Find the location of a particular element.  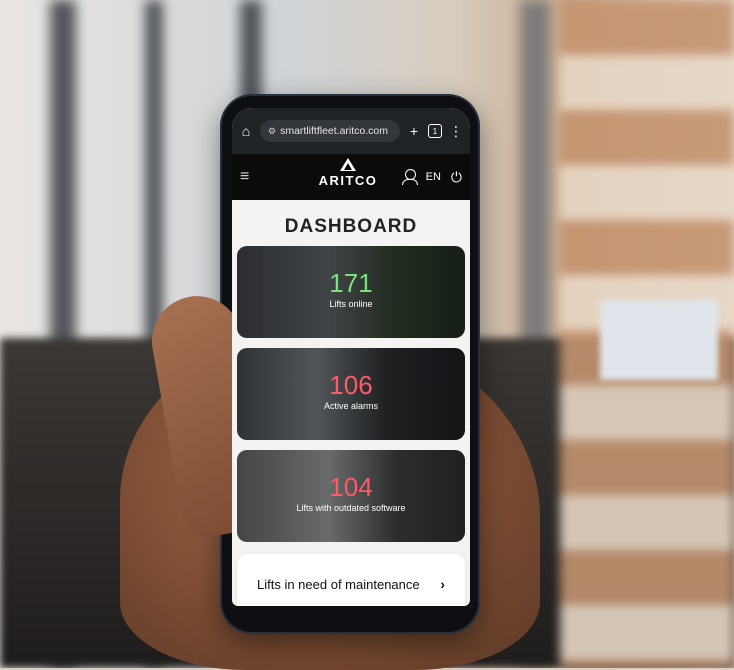

power-icon: ⏻ is located at coordinates (456, 177).